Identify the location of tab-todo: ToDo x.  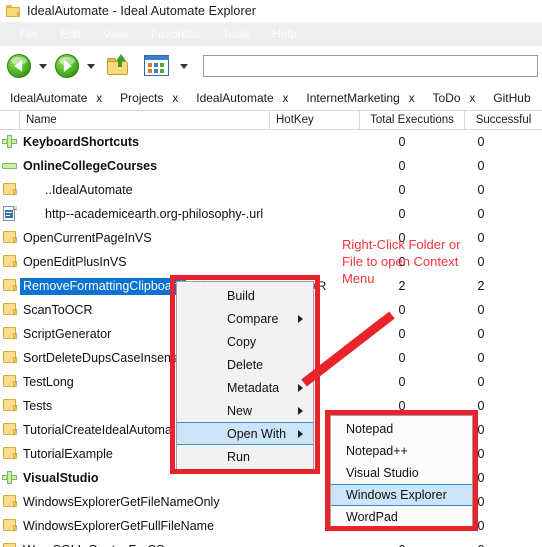
(454, 98).